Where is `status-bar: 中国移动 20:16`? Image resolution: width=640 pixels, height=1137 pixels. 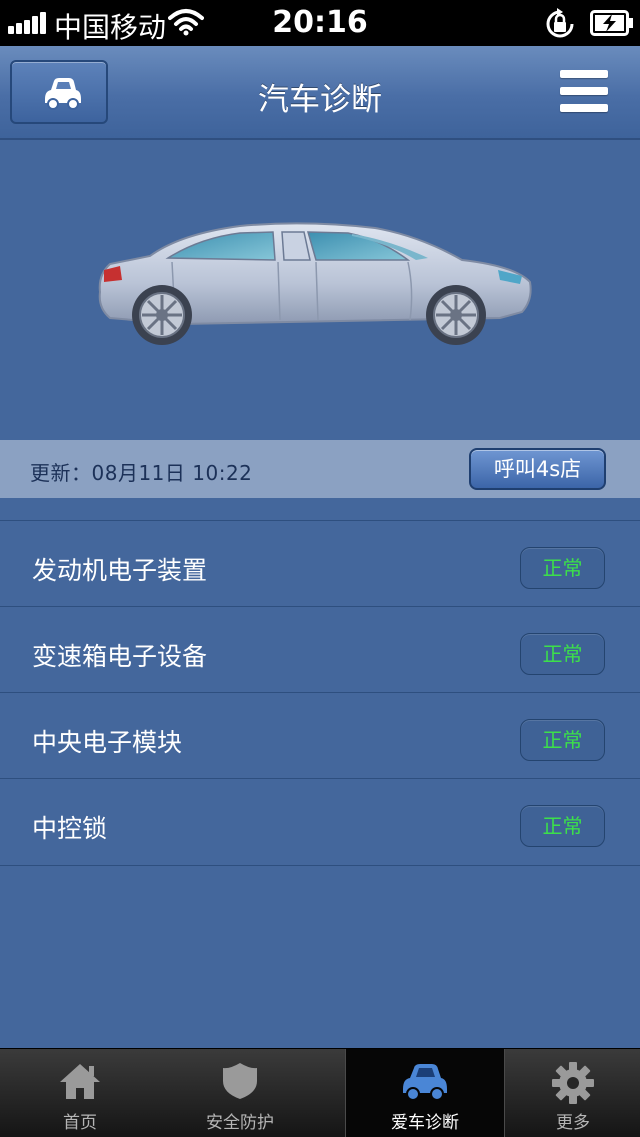
status-bar: 中国移动 20:16 is located at coordinates (320, 23).